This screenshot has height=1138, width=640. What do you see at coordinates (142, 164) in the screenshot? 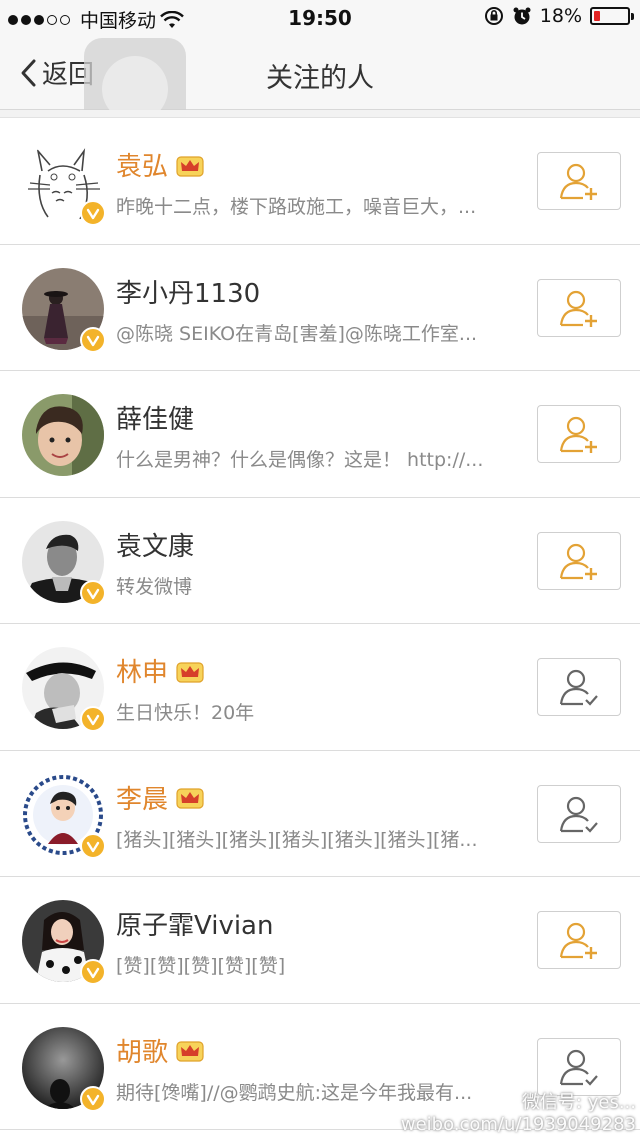
I see `user-name: 袁弘` at bounding box center [142, 164].